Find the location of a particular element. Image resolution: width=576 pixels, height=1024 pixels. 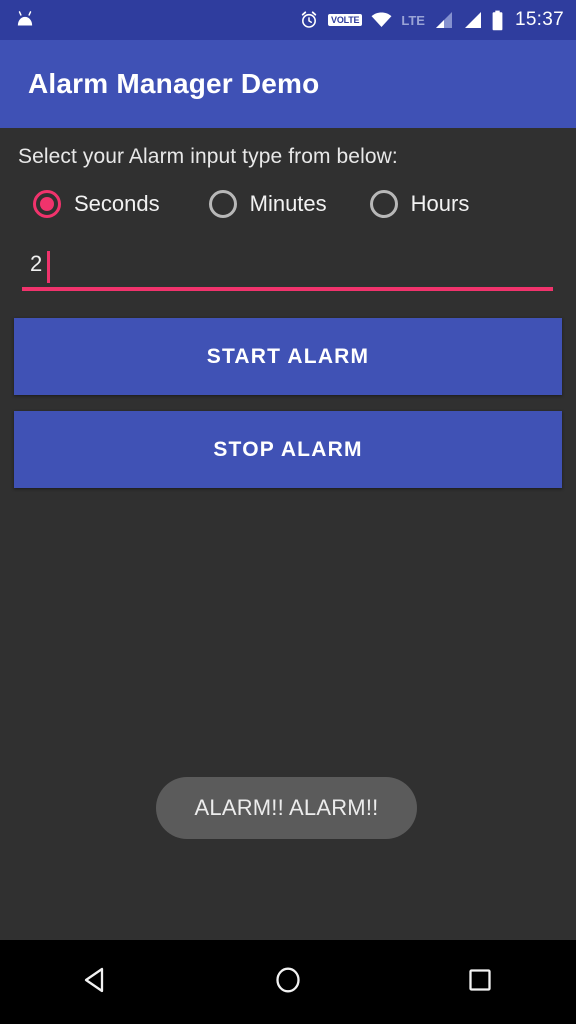

radio-hours-label: Hours is located at coordinates (440, 203).